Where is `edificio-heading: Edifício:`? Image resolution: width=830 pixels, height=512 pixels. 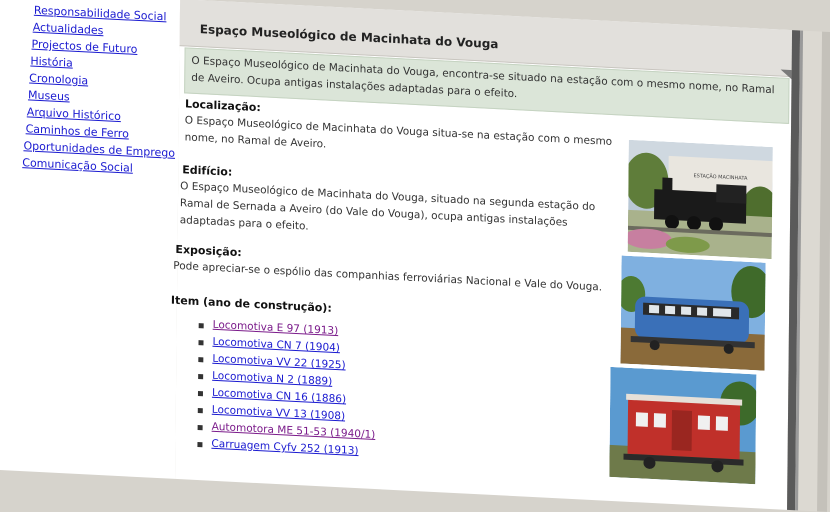 edificio-heading: Edifício: is located at coordinates (207, 171).